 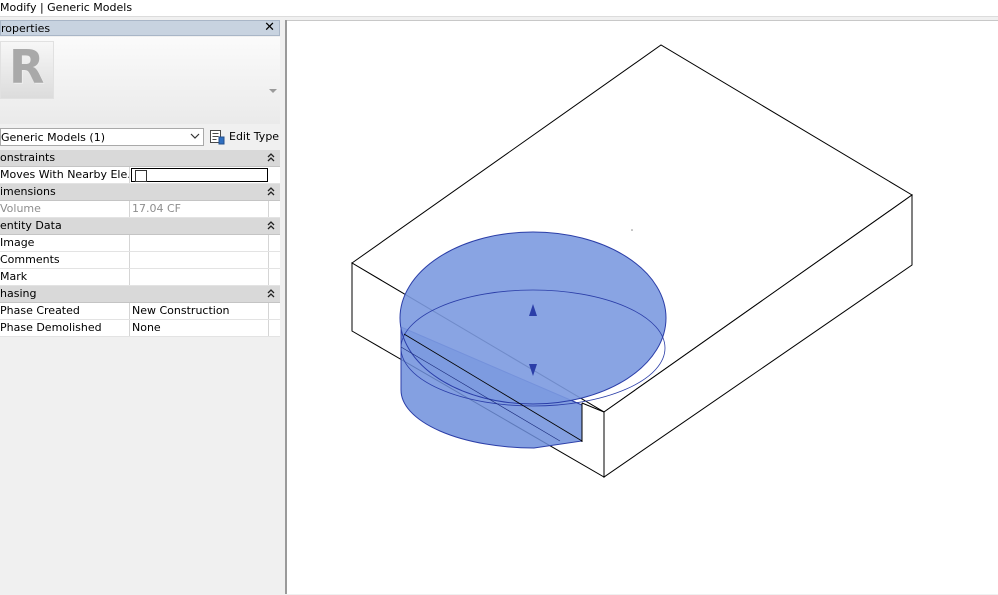 I want to click on phase-demolished-value: None, so click(x=200, y=328).